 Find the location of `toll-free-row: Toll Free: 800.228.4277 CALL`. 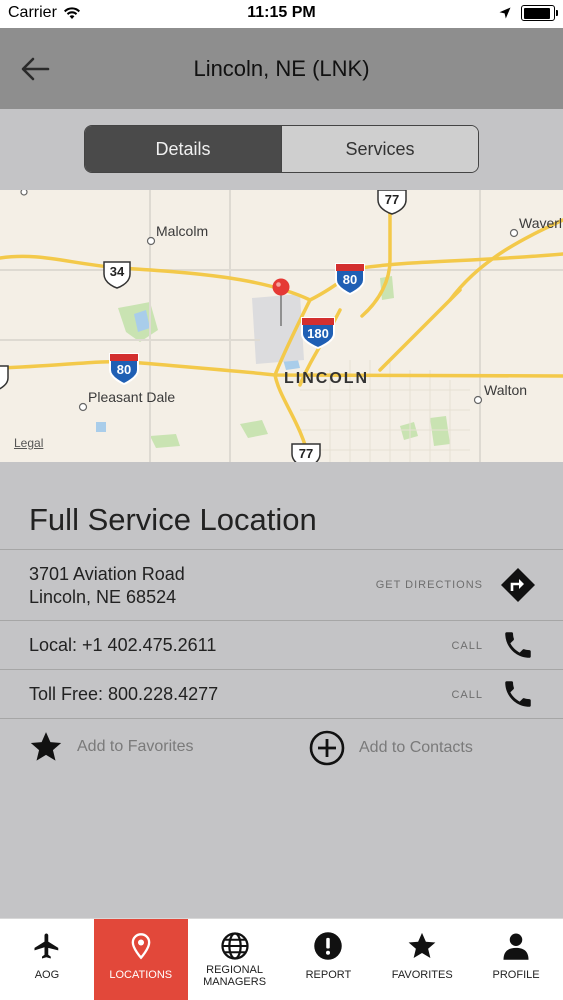

toll-free-row: Toll Free: 800.228.4277 CALL is located at coordinates (281, 693).